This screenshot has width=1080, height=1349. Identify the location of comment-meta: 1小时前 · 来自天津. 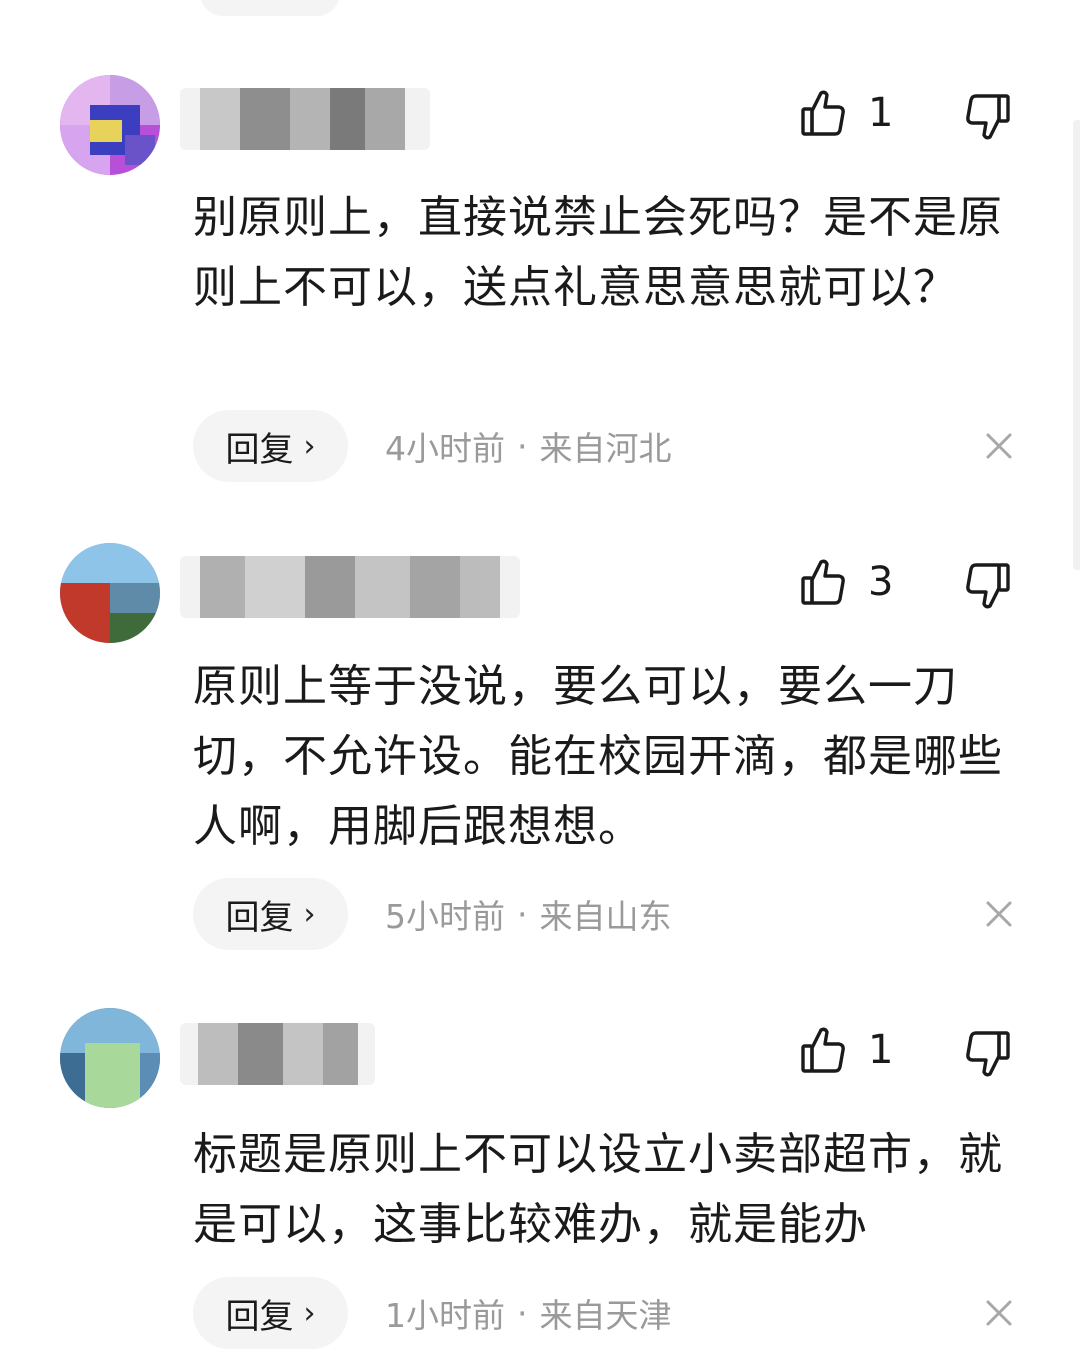
(528, 1313).